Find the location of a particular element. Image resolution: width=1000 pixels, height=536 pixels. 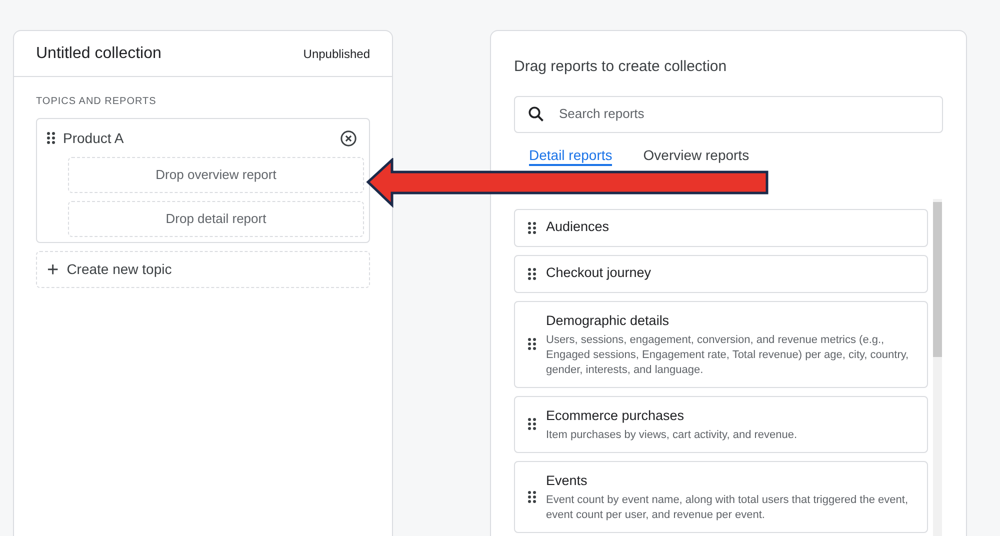

report-description: Event count by event name, along with total users that triggered the event, event count per user, and revenue per event. is located at coordinates (727, 508).